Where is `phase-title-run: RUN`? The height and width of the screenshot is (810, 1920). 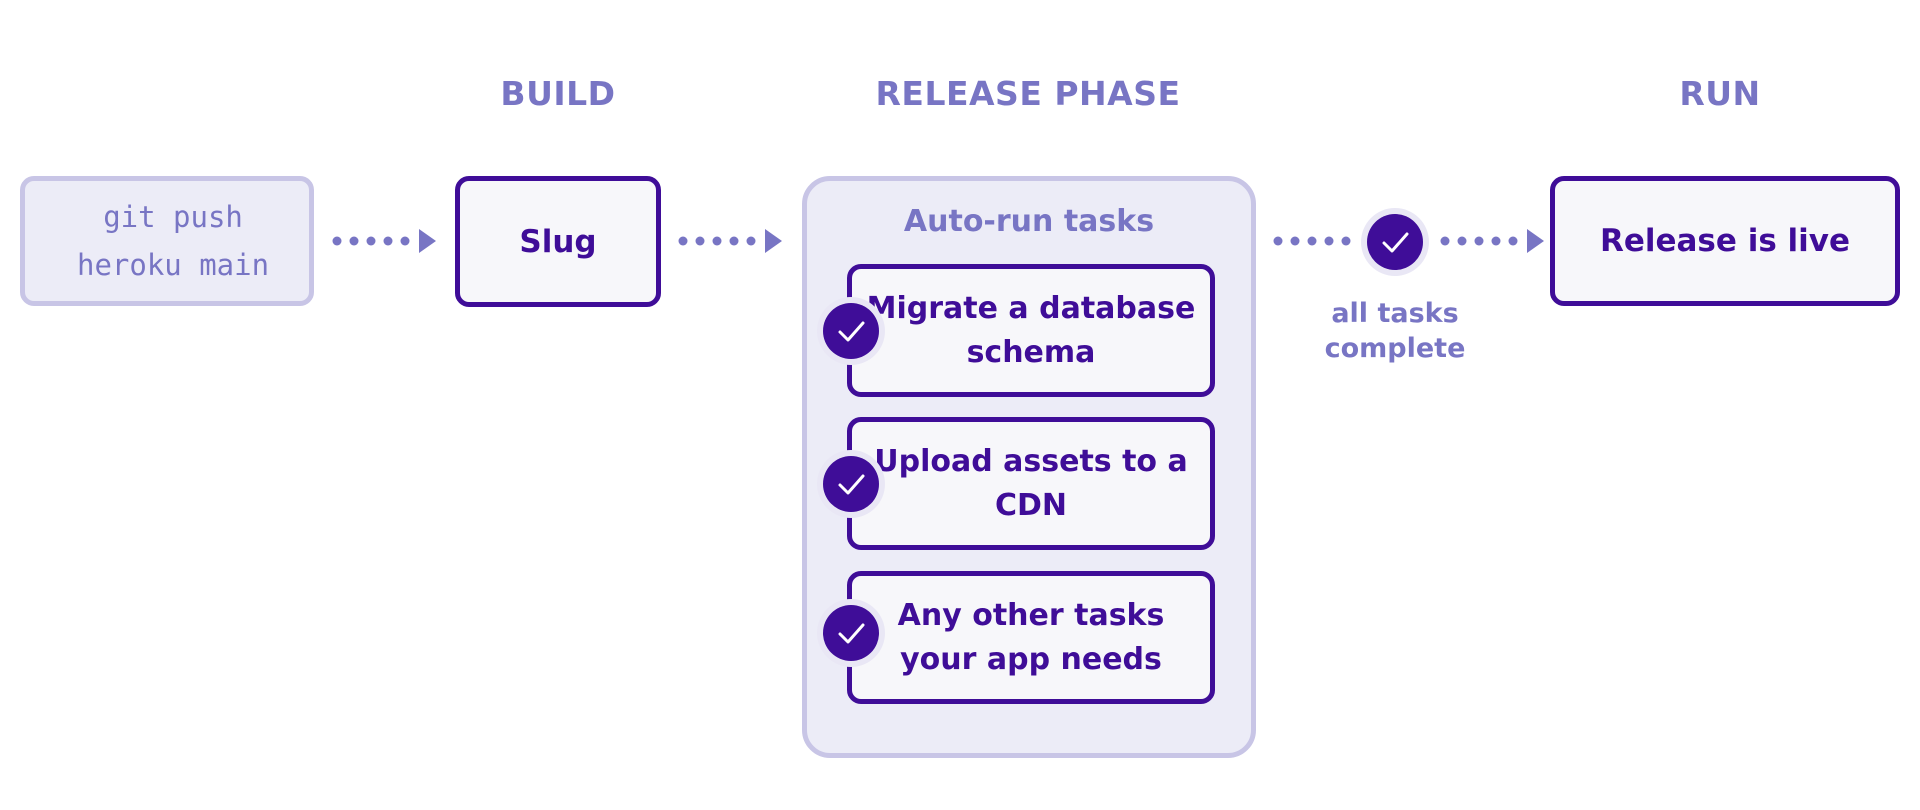 phase-title-run: RUN is located at coordinates (1720, 93).